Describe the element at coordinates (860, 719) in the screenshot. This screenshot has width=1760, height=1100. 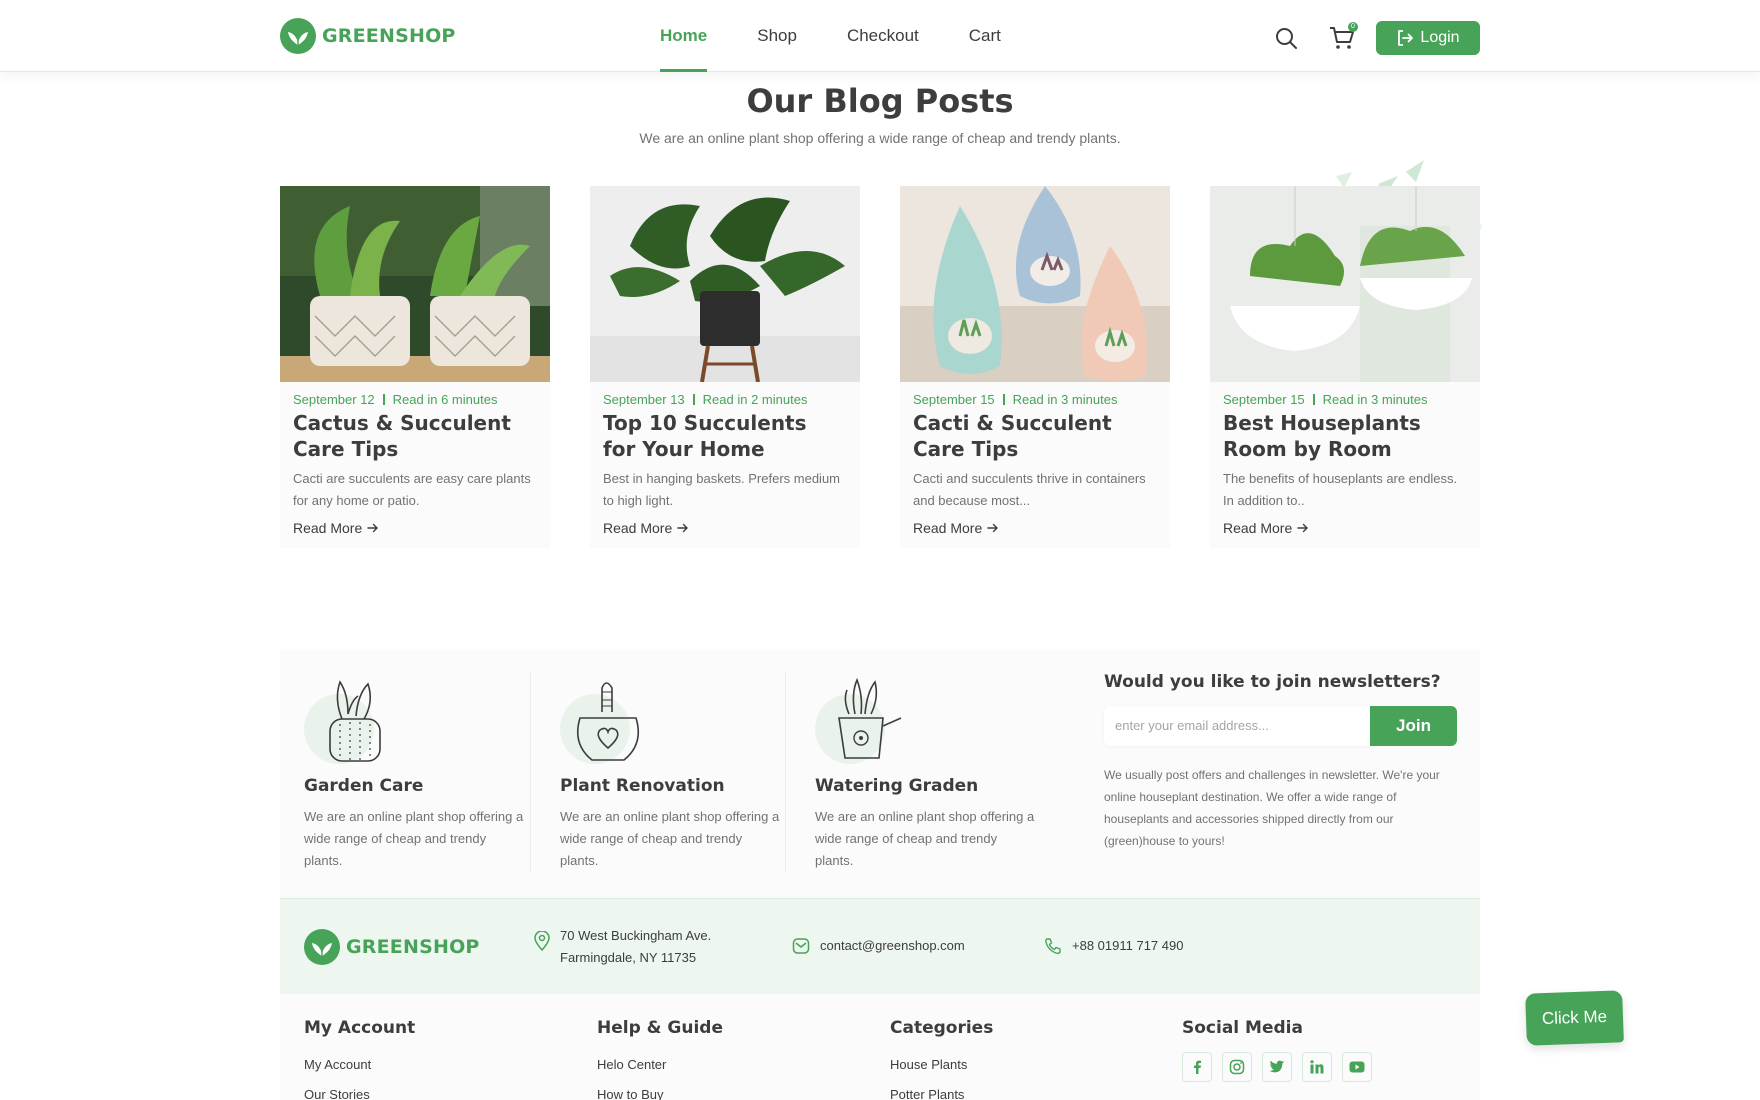
I see `watering-can-plant-icon` at that location.